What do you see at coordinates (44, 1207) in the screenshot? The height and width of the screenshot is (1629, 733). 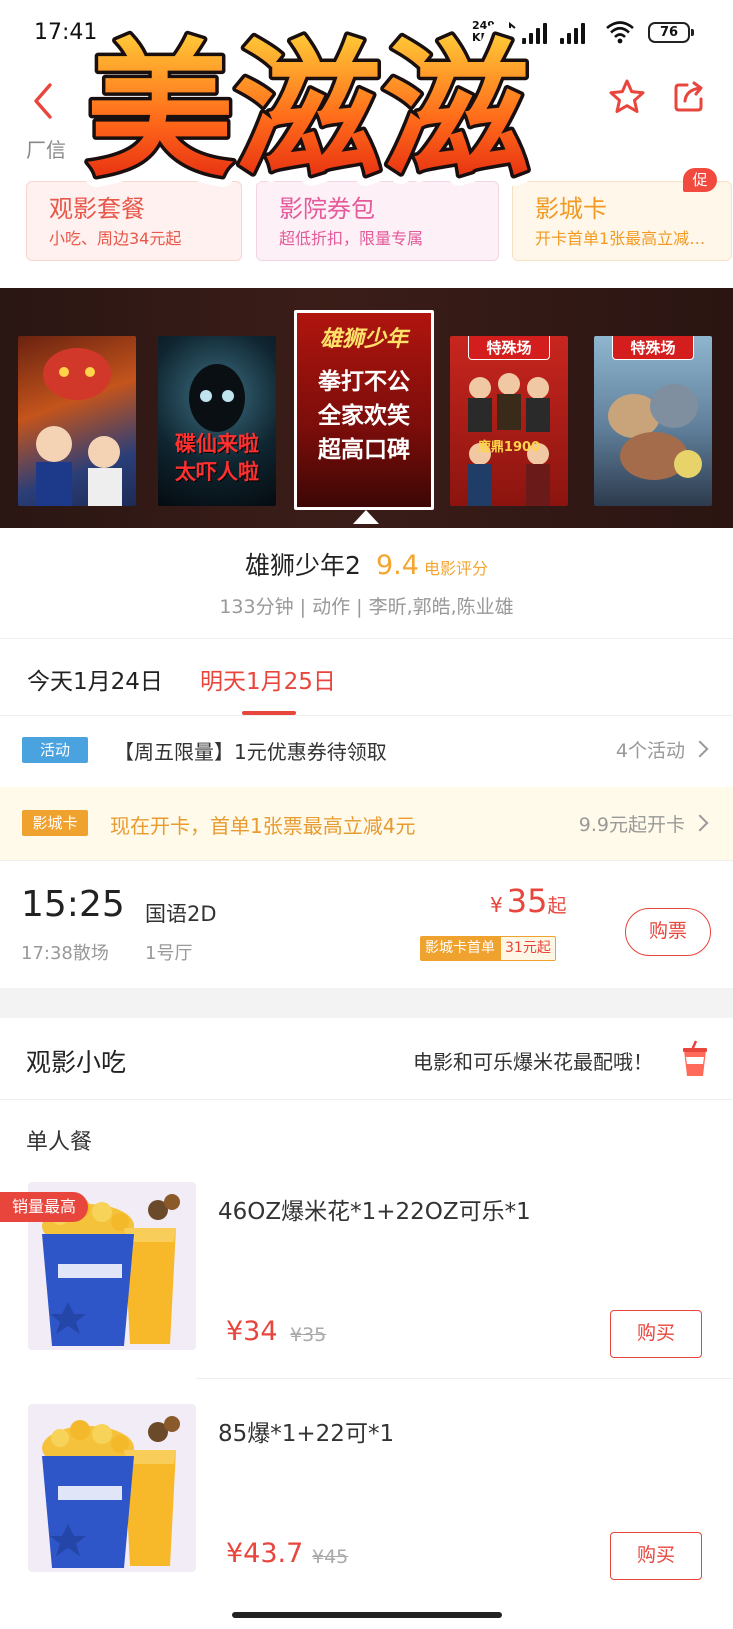 I see `snack-tag: 销量最高` at bounding box center [44, 1207].